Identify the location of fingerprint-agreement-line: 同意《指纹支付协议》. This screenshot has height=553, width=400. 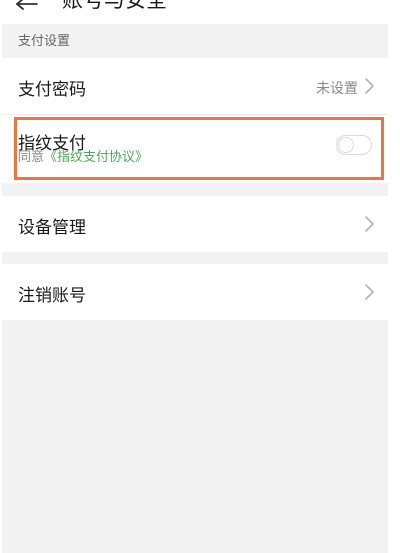
(83, 158).